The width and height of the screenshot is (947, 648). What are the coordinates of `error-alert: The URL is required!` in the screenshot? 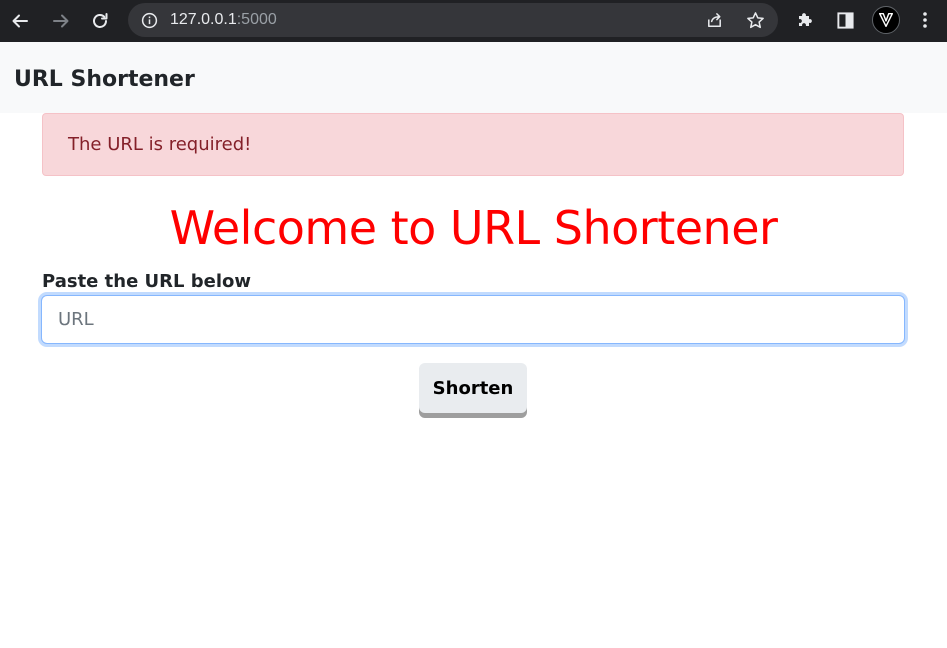 It's located at (473, 144).